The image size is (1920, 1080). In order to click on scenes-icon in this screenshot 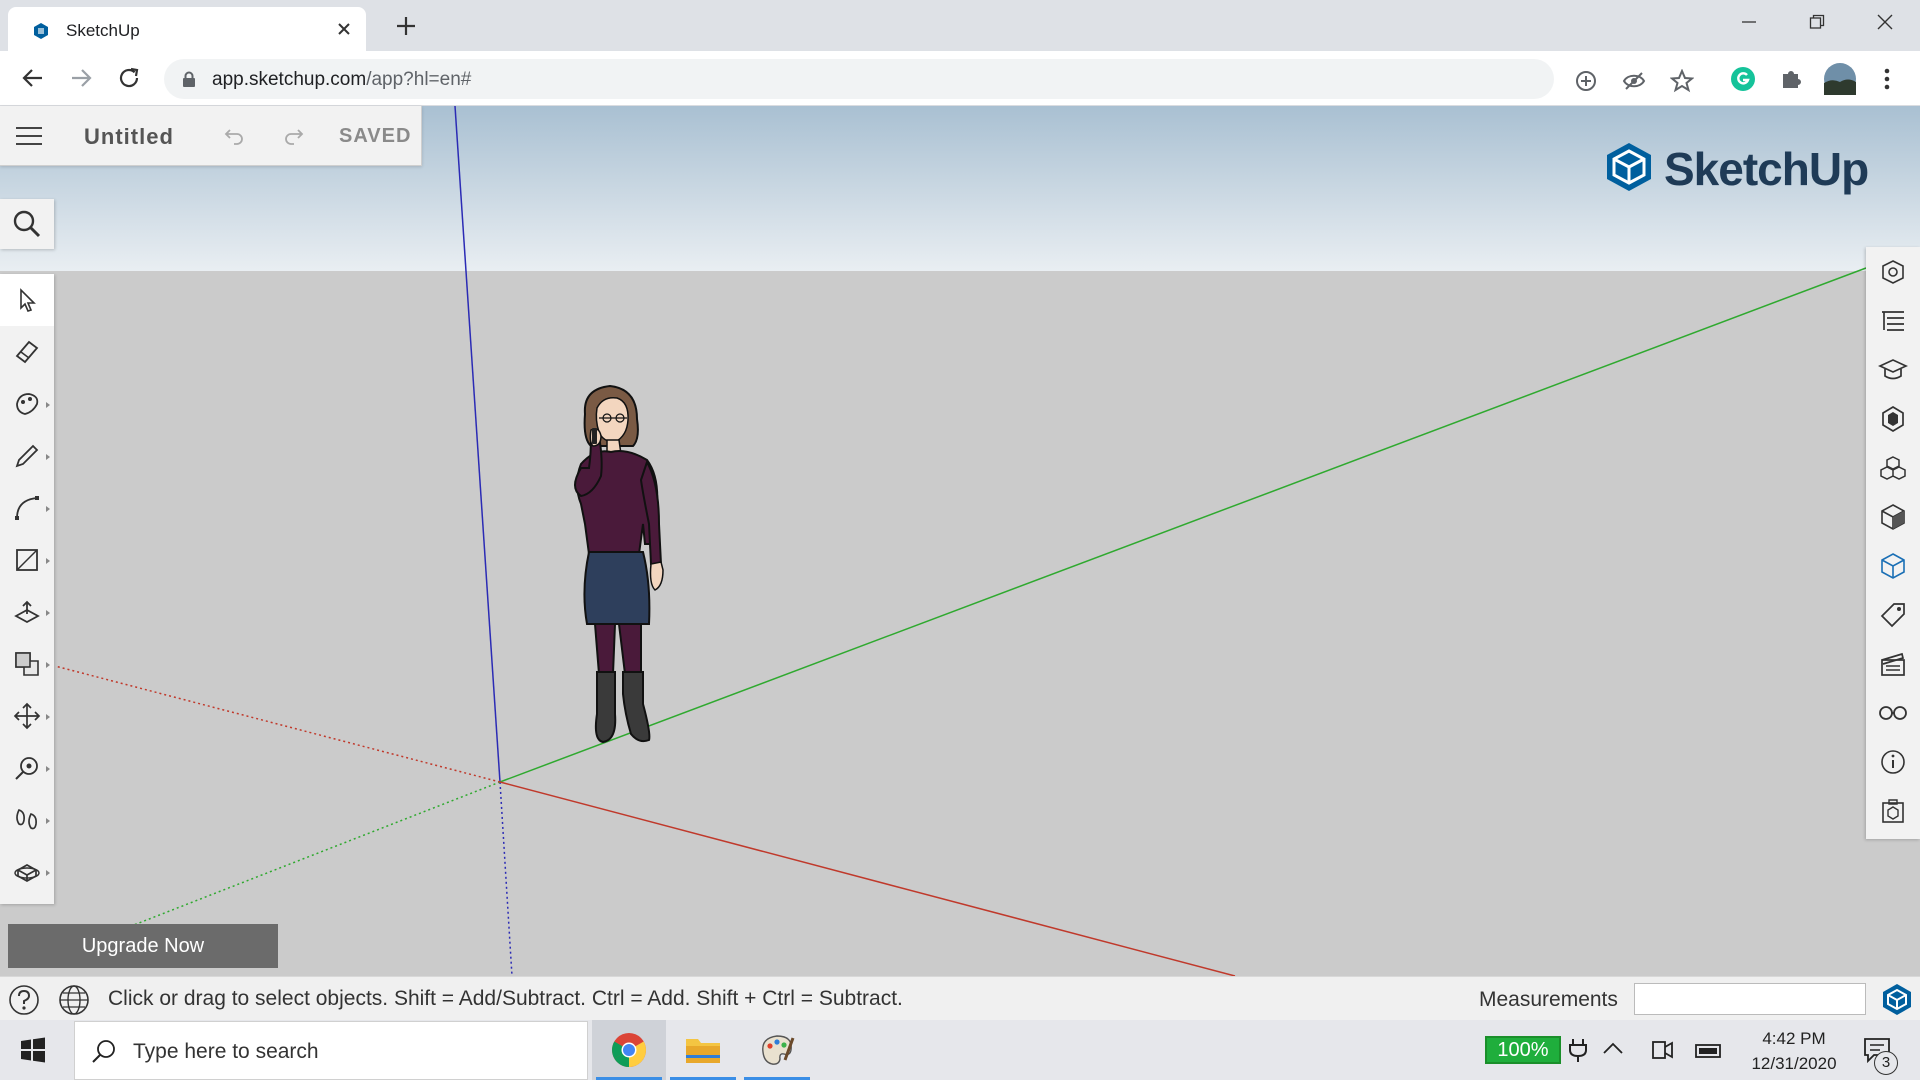, I will do `click(1893, 566)`.